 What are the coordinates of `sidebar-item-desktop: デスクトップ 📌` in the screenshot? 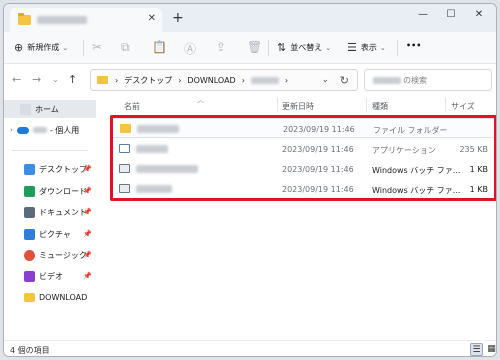 It's located at (50, 169).